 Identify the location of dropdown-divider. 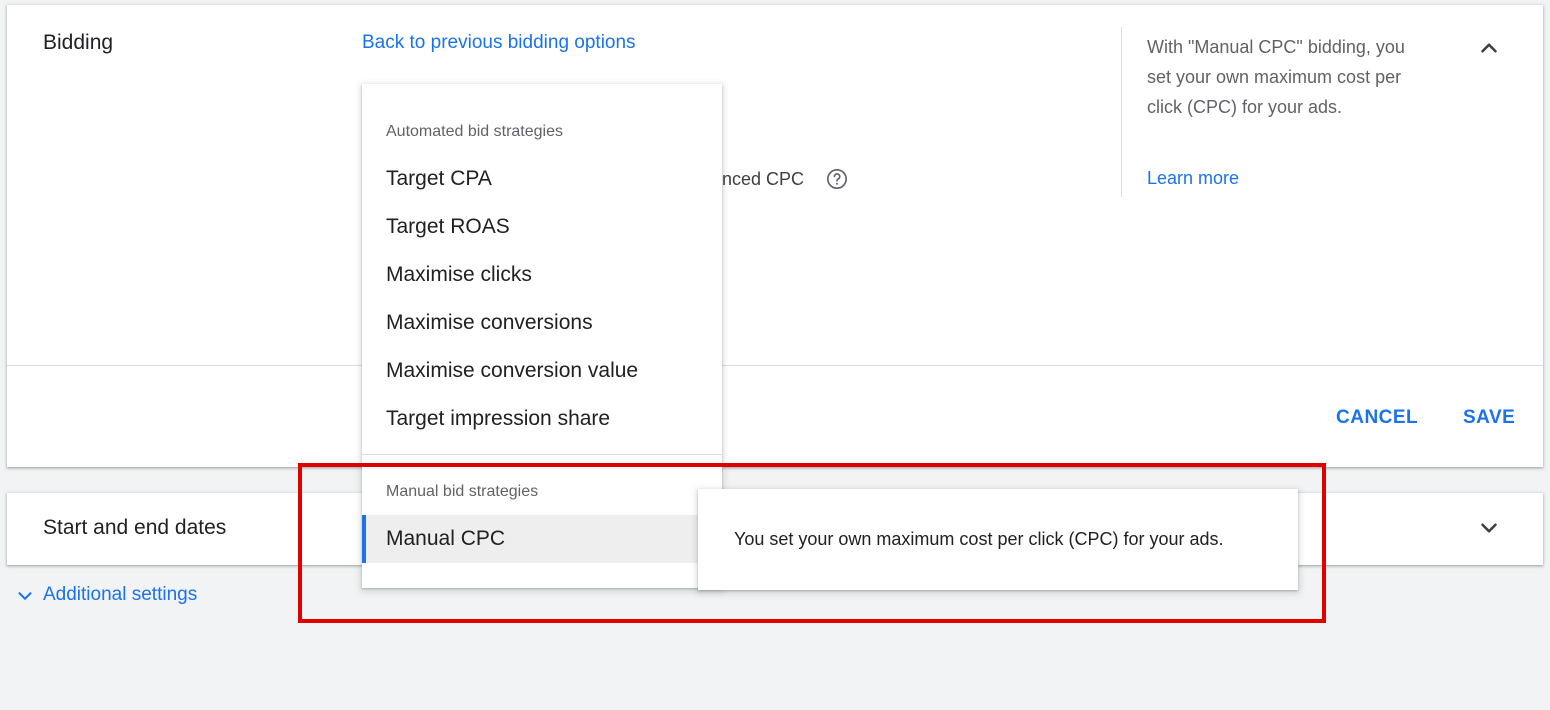
(542, 454).